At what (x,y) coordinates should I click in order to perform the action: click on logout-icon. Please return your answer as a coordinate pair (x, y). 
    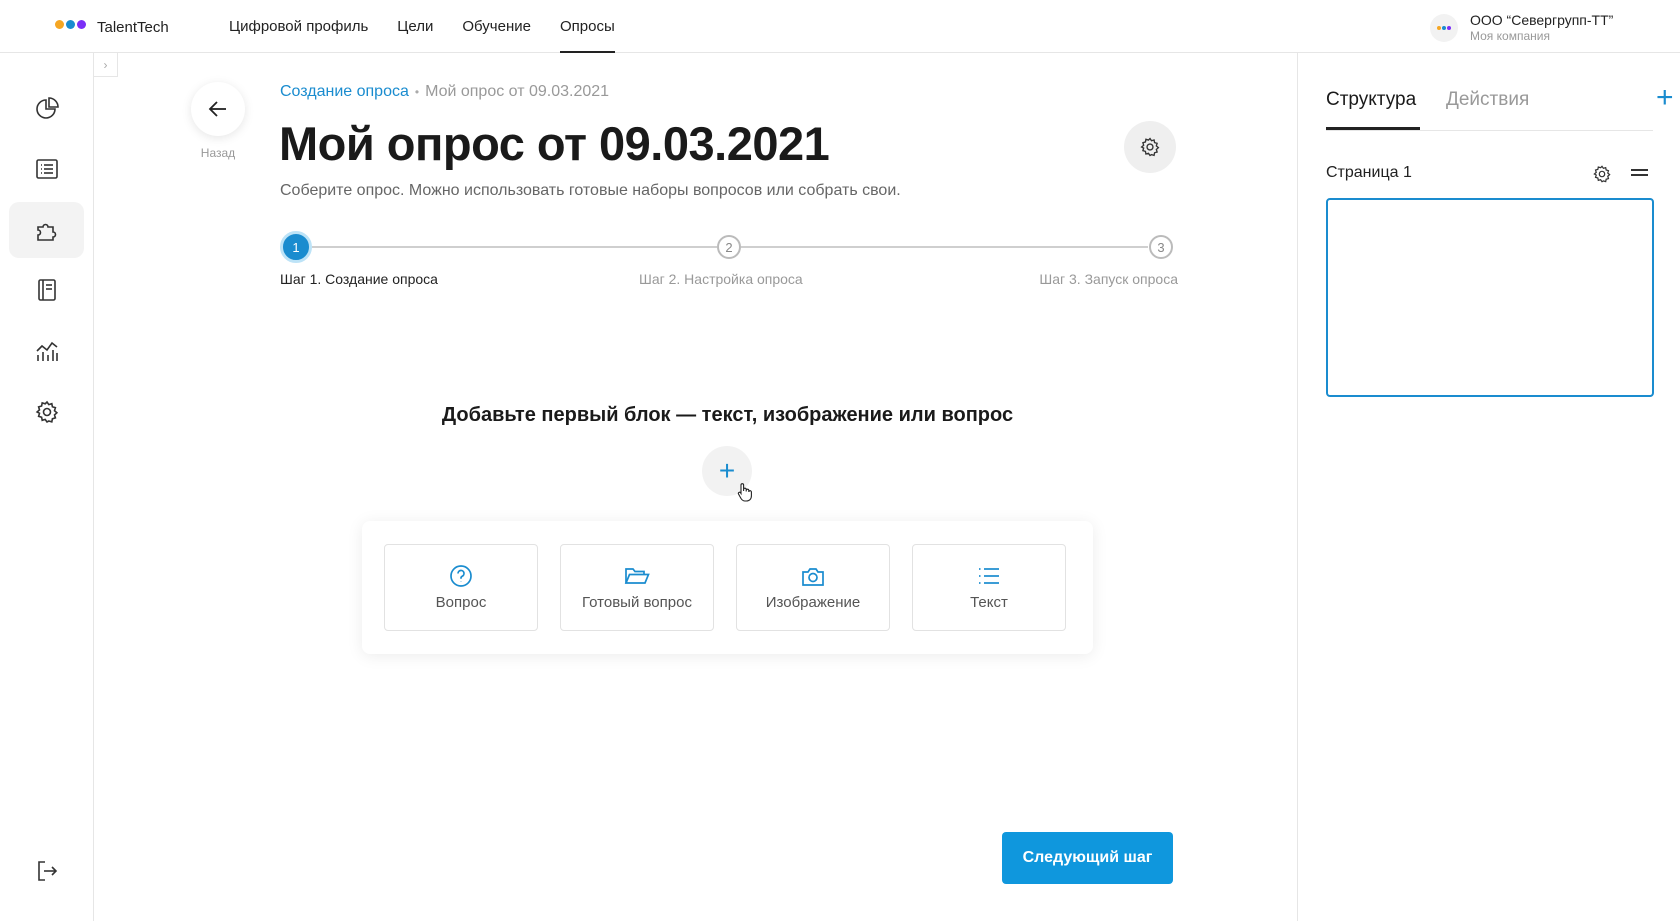
    Looking at the image, I should click on (47, 871).